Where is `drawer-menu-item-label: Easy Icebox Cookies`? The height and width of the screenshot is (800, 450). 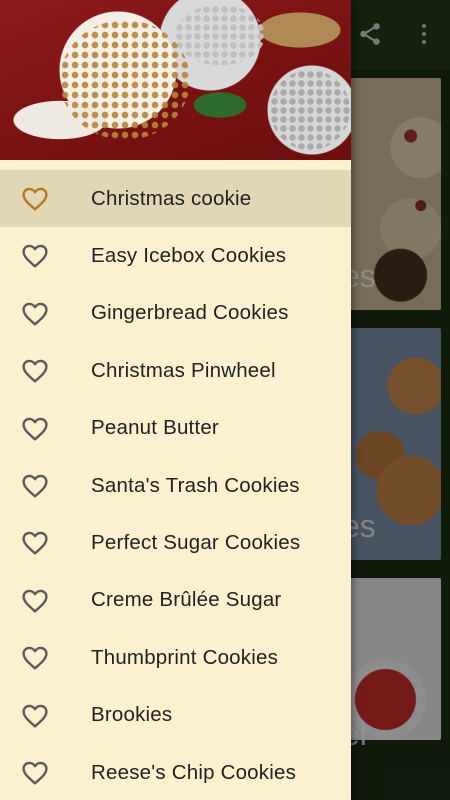
drawer-menu-item-label: Easy Icebox Cookies is located at coordinates (189, 256).